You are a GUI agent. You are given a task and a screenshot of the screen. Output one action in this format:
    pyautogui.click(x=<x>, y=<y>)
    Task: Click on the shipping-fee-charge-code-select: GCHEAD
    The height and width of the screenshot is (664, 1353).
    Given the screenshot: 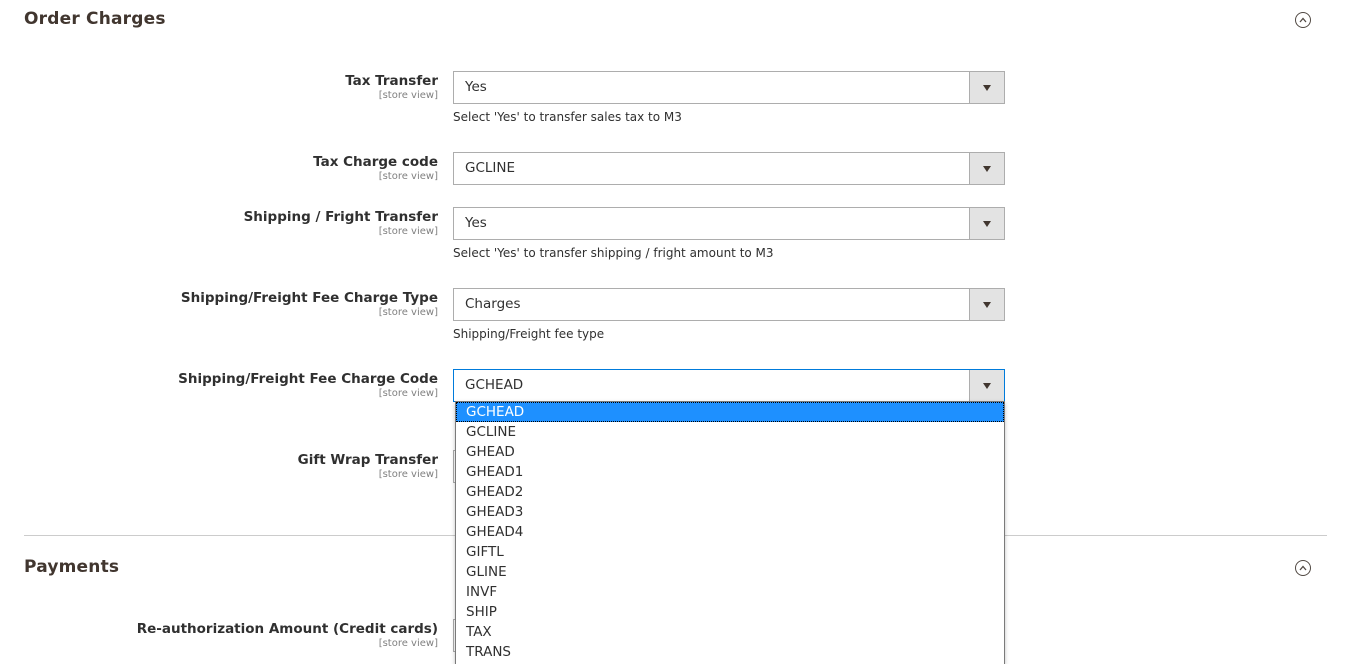 What is the action you would take?
    pyautogui.click(x=729, y=385)
    